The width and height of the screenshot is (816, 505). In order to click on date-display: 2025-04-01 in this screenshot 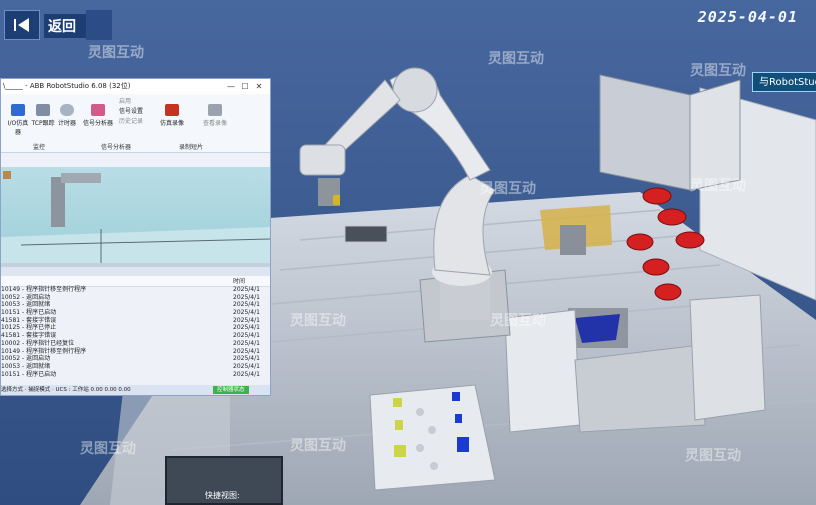, I will do `click(747, 17)`.